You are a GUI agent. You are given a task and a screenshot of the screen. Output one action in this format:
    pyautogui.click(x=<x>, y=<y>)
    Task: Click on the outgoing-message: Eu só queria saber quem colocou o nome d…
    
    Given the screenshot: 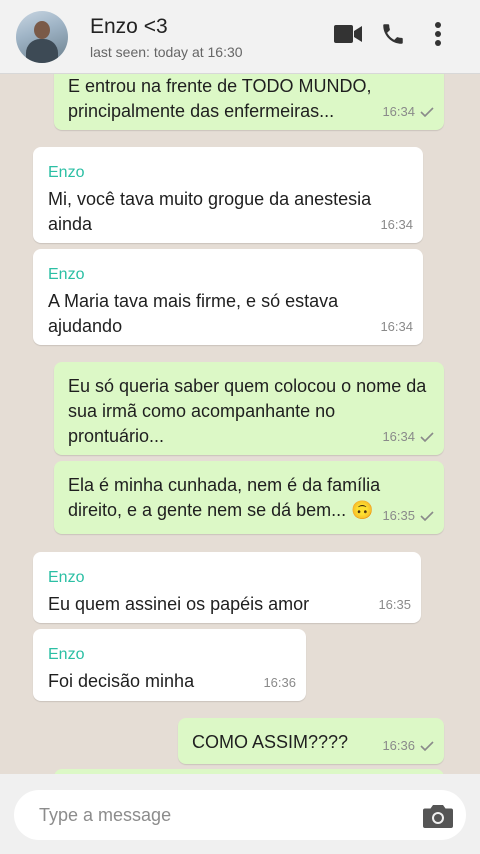 What is the action you would take?
    pyautogui.click(x=249, y=408)
    